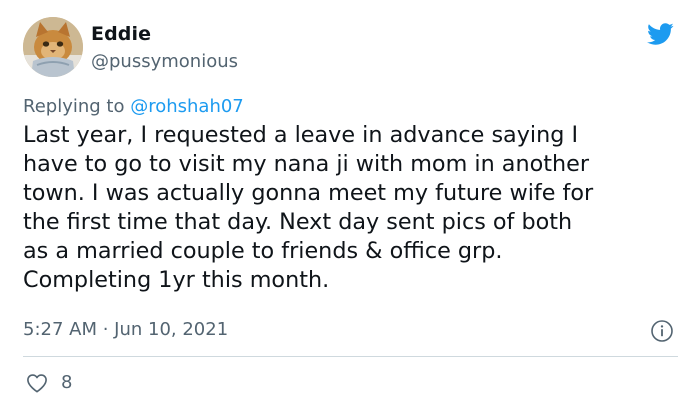 This screenshot has height=411, width=700. I want to click on replying-to: Replying to @rohshah07, so click(133, 106).